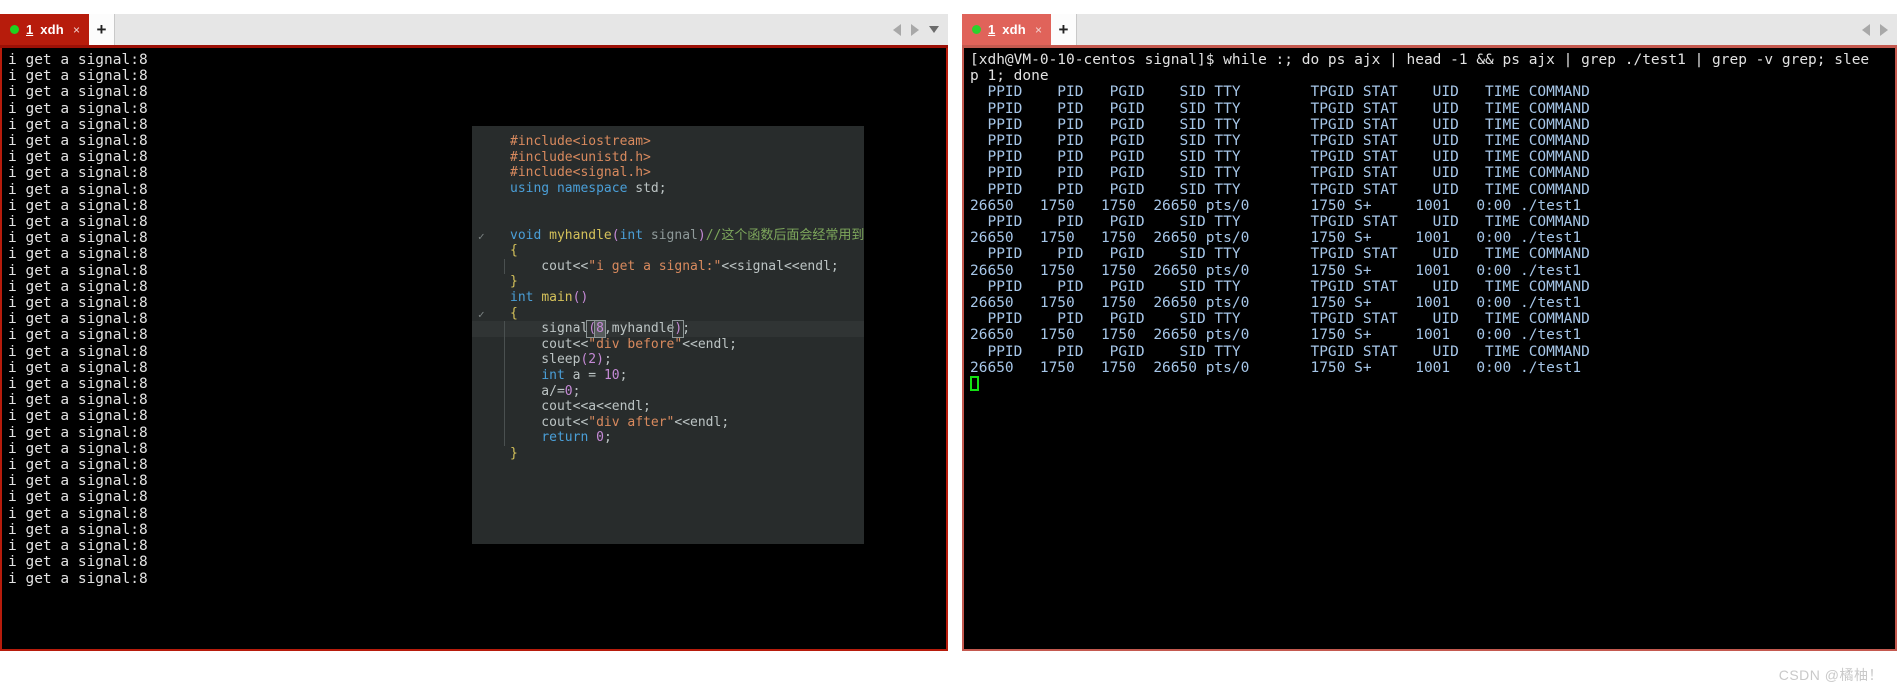 This screenshot has height=697, width=1897. I want to click on code-token: "i get a signal:", so click(655, 266).